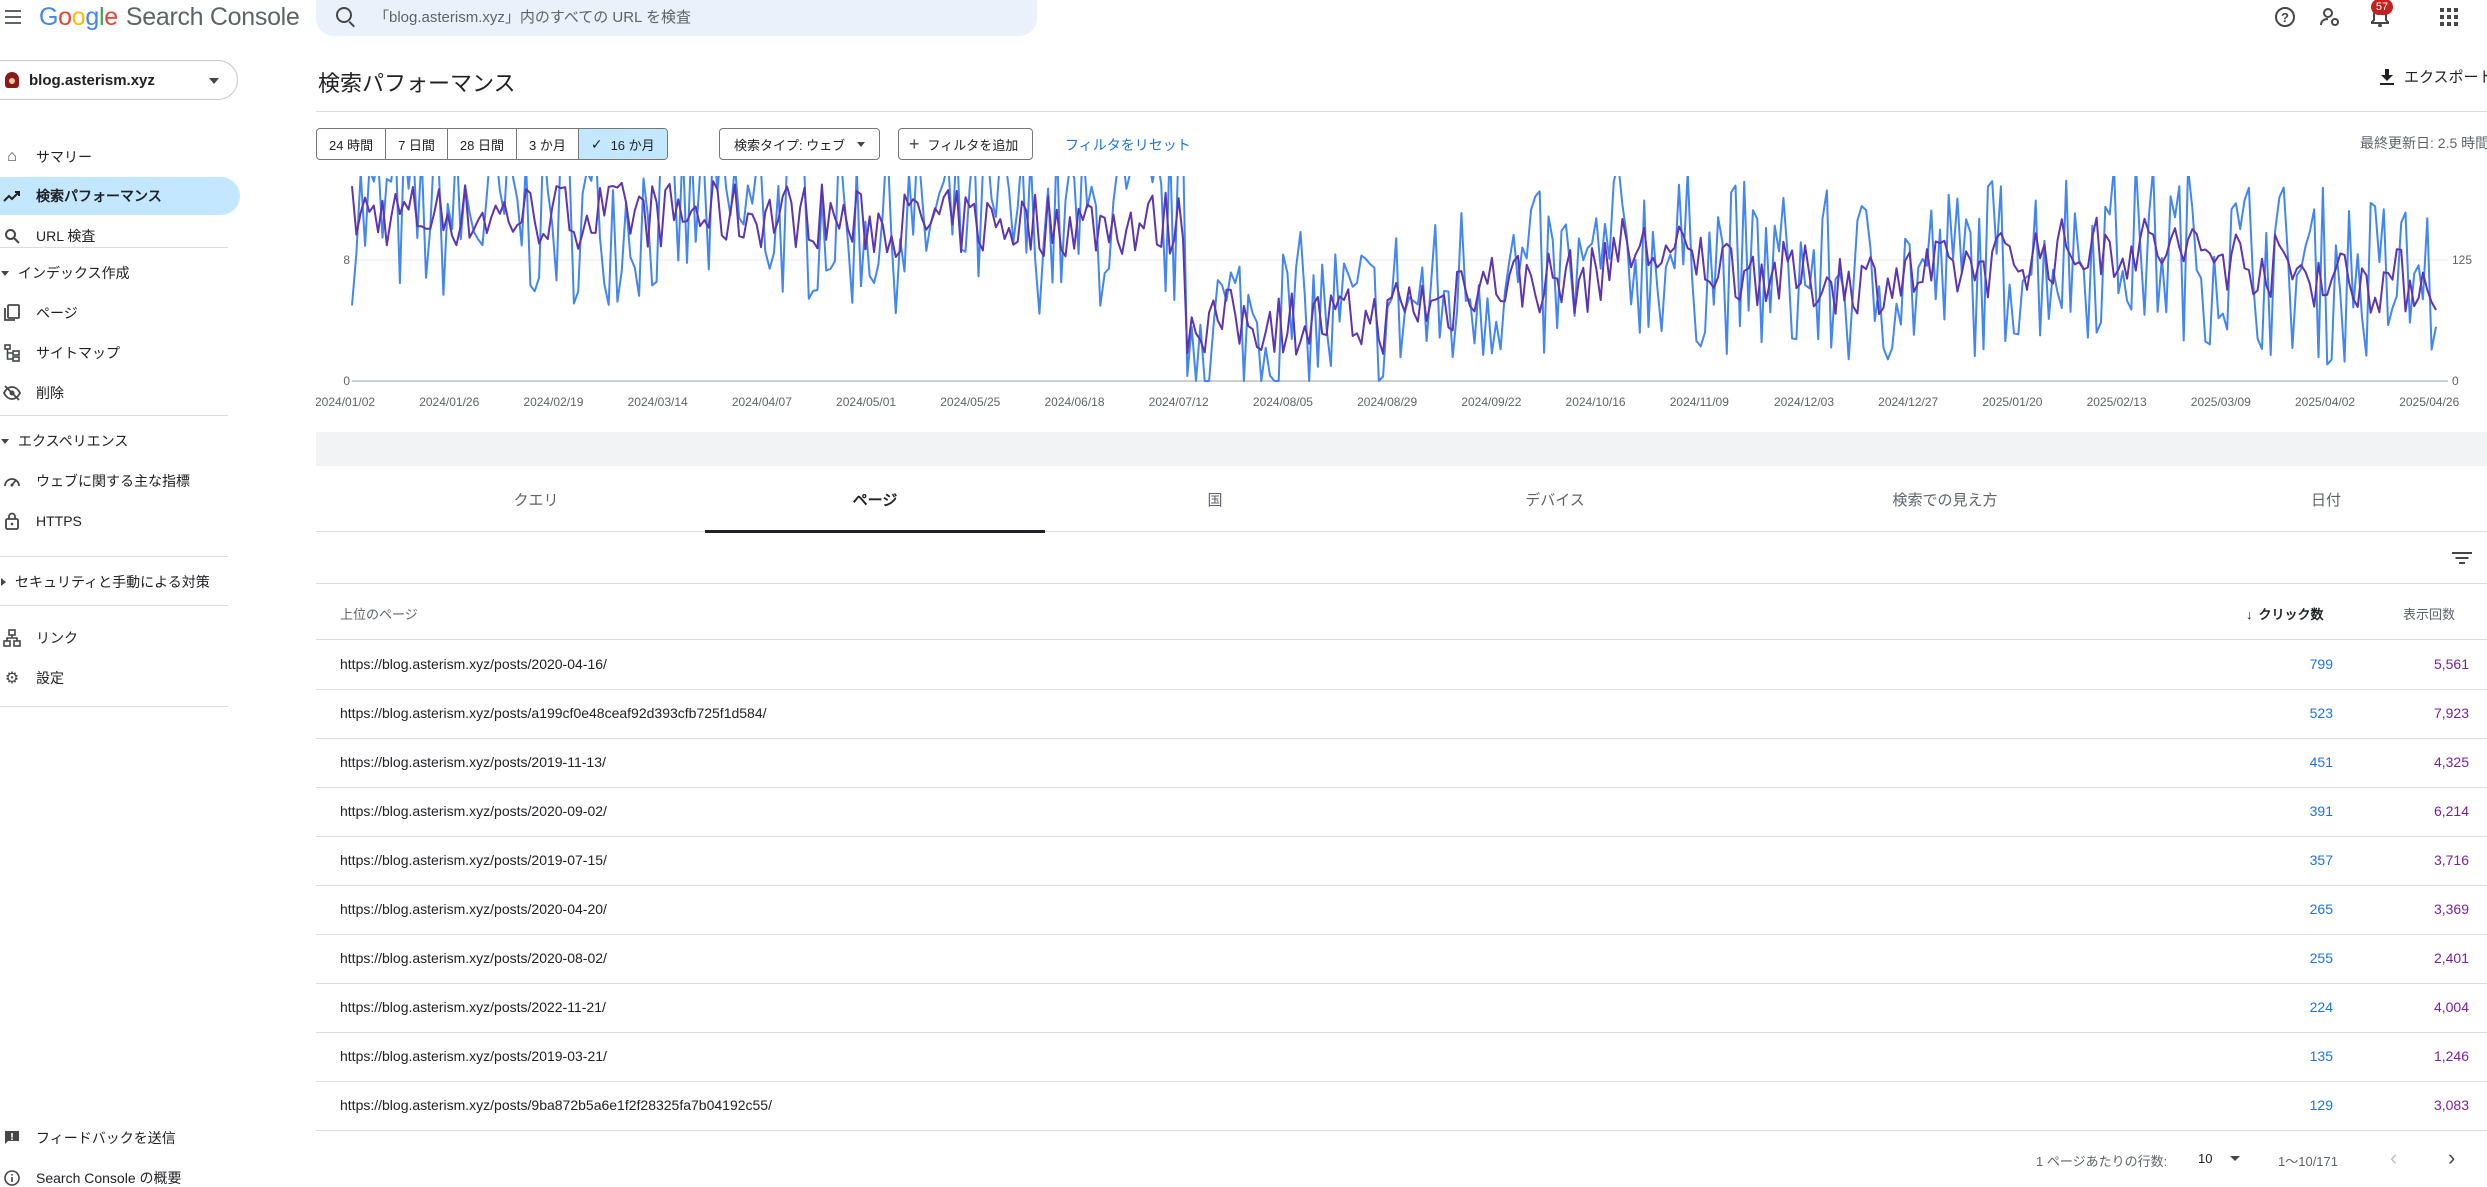  Describe the element at coordinates (12, 1138) in the screenshot. I see `feedback-icon` at that location.